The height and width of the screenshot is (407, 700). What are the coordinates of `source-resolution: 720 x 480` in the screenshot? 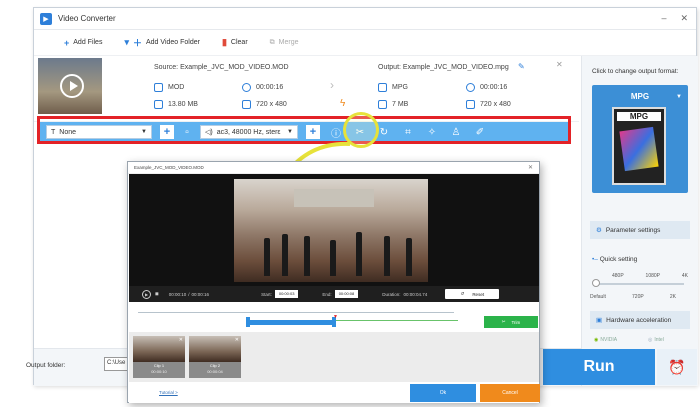 It's located at (264, 104).